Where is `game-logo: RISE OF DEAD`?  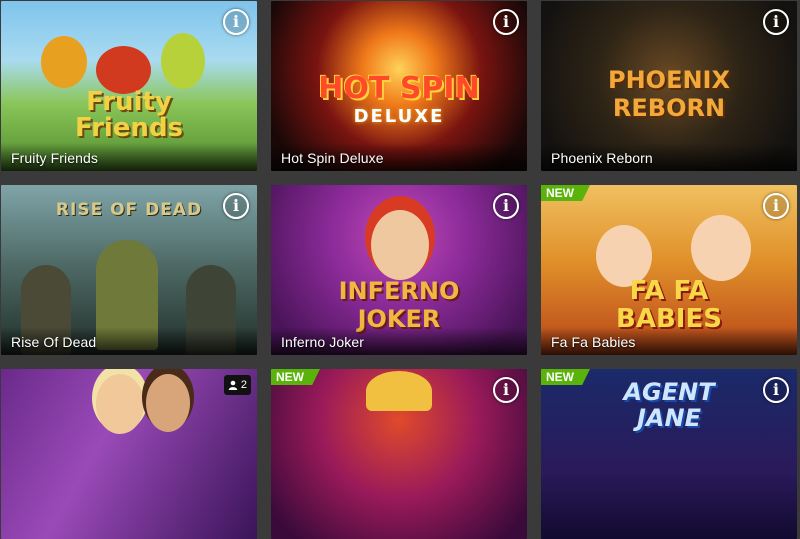
game-logo: RISE OF DEAD is located at coordinates (129, 210).